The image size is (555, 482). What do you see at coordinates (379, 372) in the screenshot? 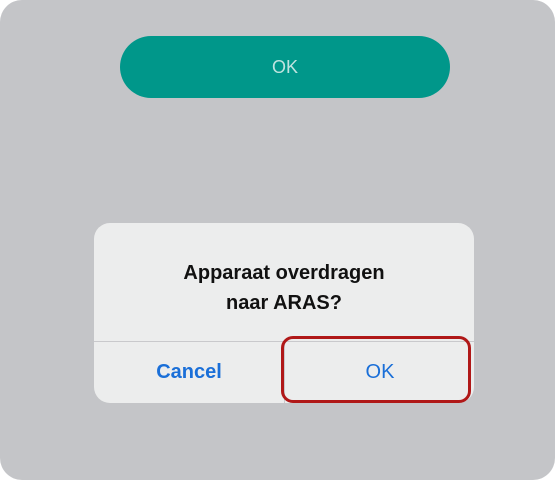
I see `alert-ok-button: OK` at bounding box center [379, 372].